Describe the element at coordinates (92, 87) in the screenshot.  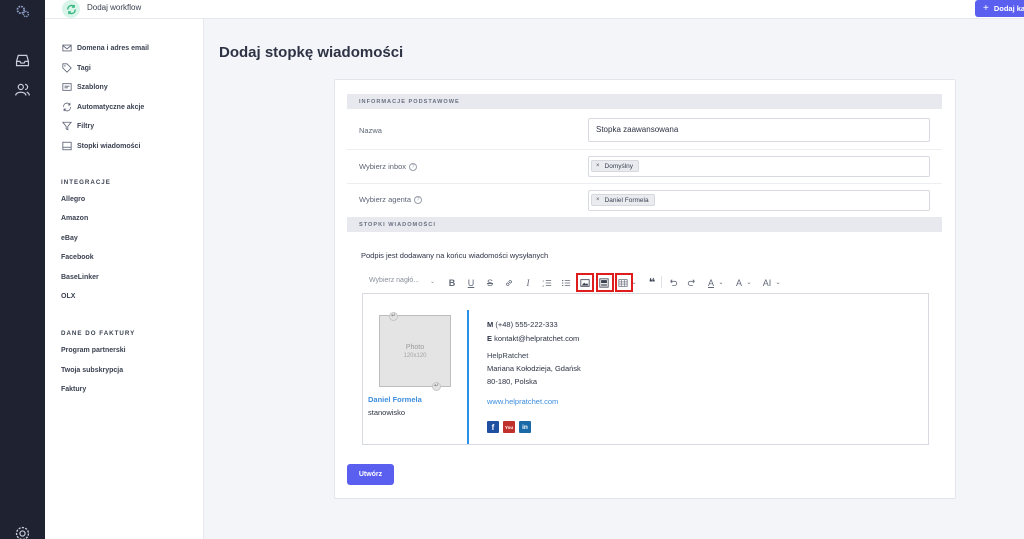
I see `sidebar-item-label: Szablony` at that location.